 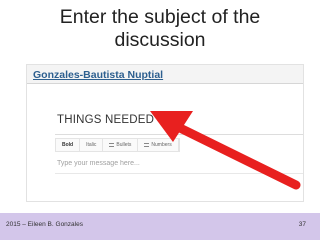 What do you see at coordinates (98, 75) in the screenshot?
I see `group-title-link: Gonzales-Bautista Nuptial` at bounding box center [98, 75].